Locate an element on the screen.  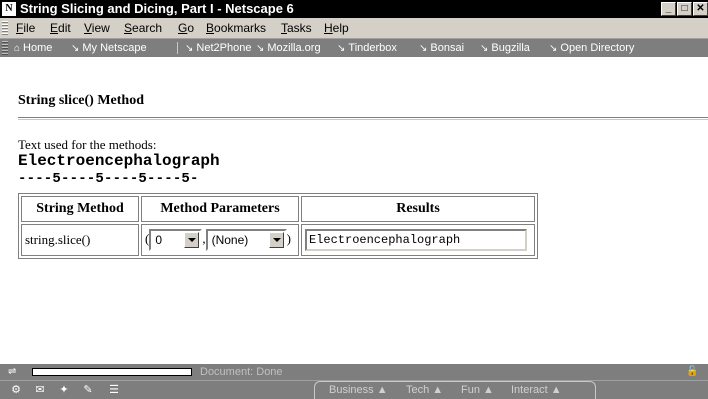
menubar-grip-icon is located at coordinates (5, 28).